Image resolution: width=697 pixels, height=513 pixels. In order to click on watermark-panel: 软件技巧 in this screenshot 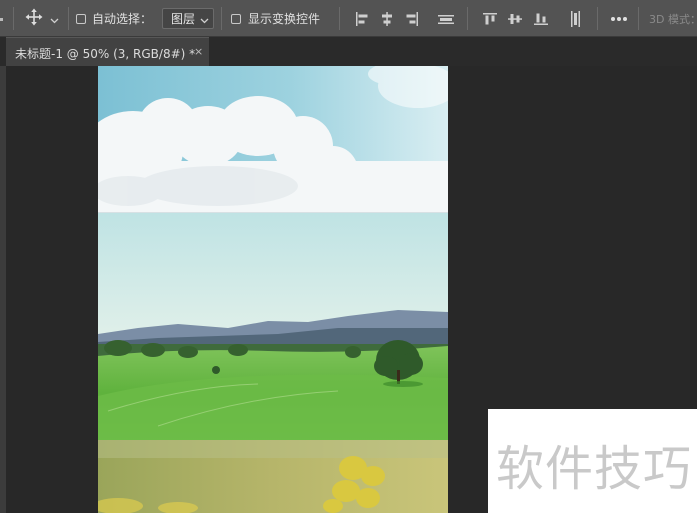, I will do `click(592, 461)`.